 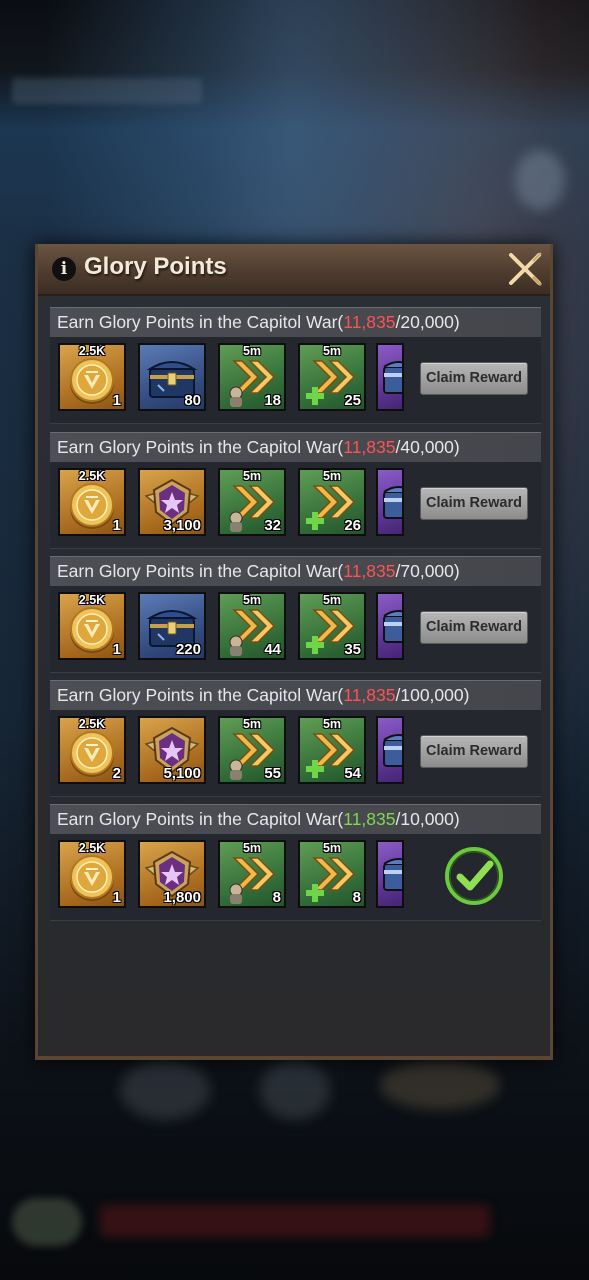 What do you see at coordinates (295, 877) in the screenshot?
I see `rewards-strip: 2.5K 1 1,800 5m 8 5m 8` at bounding box center [295, 877].